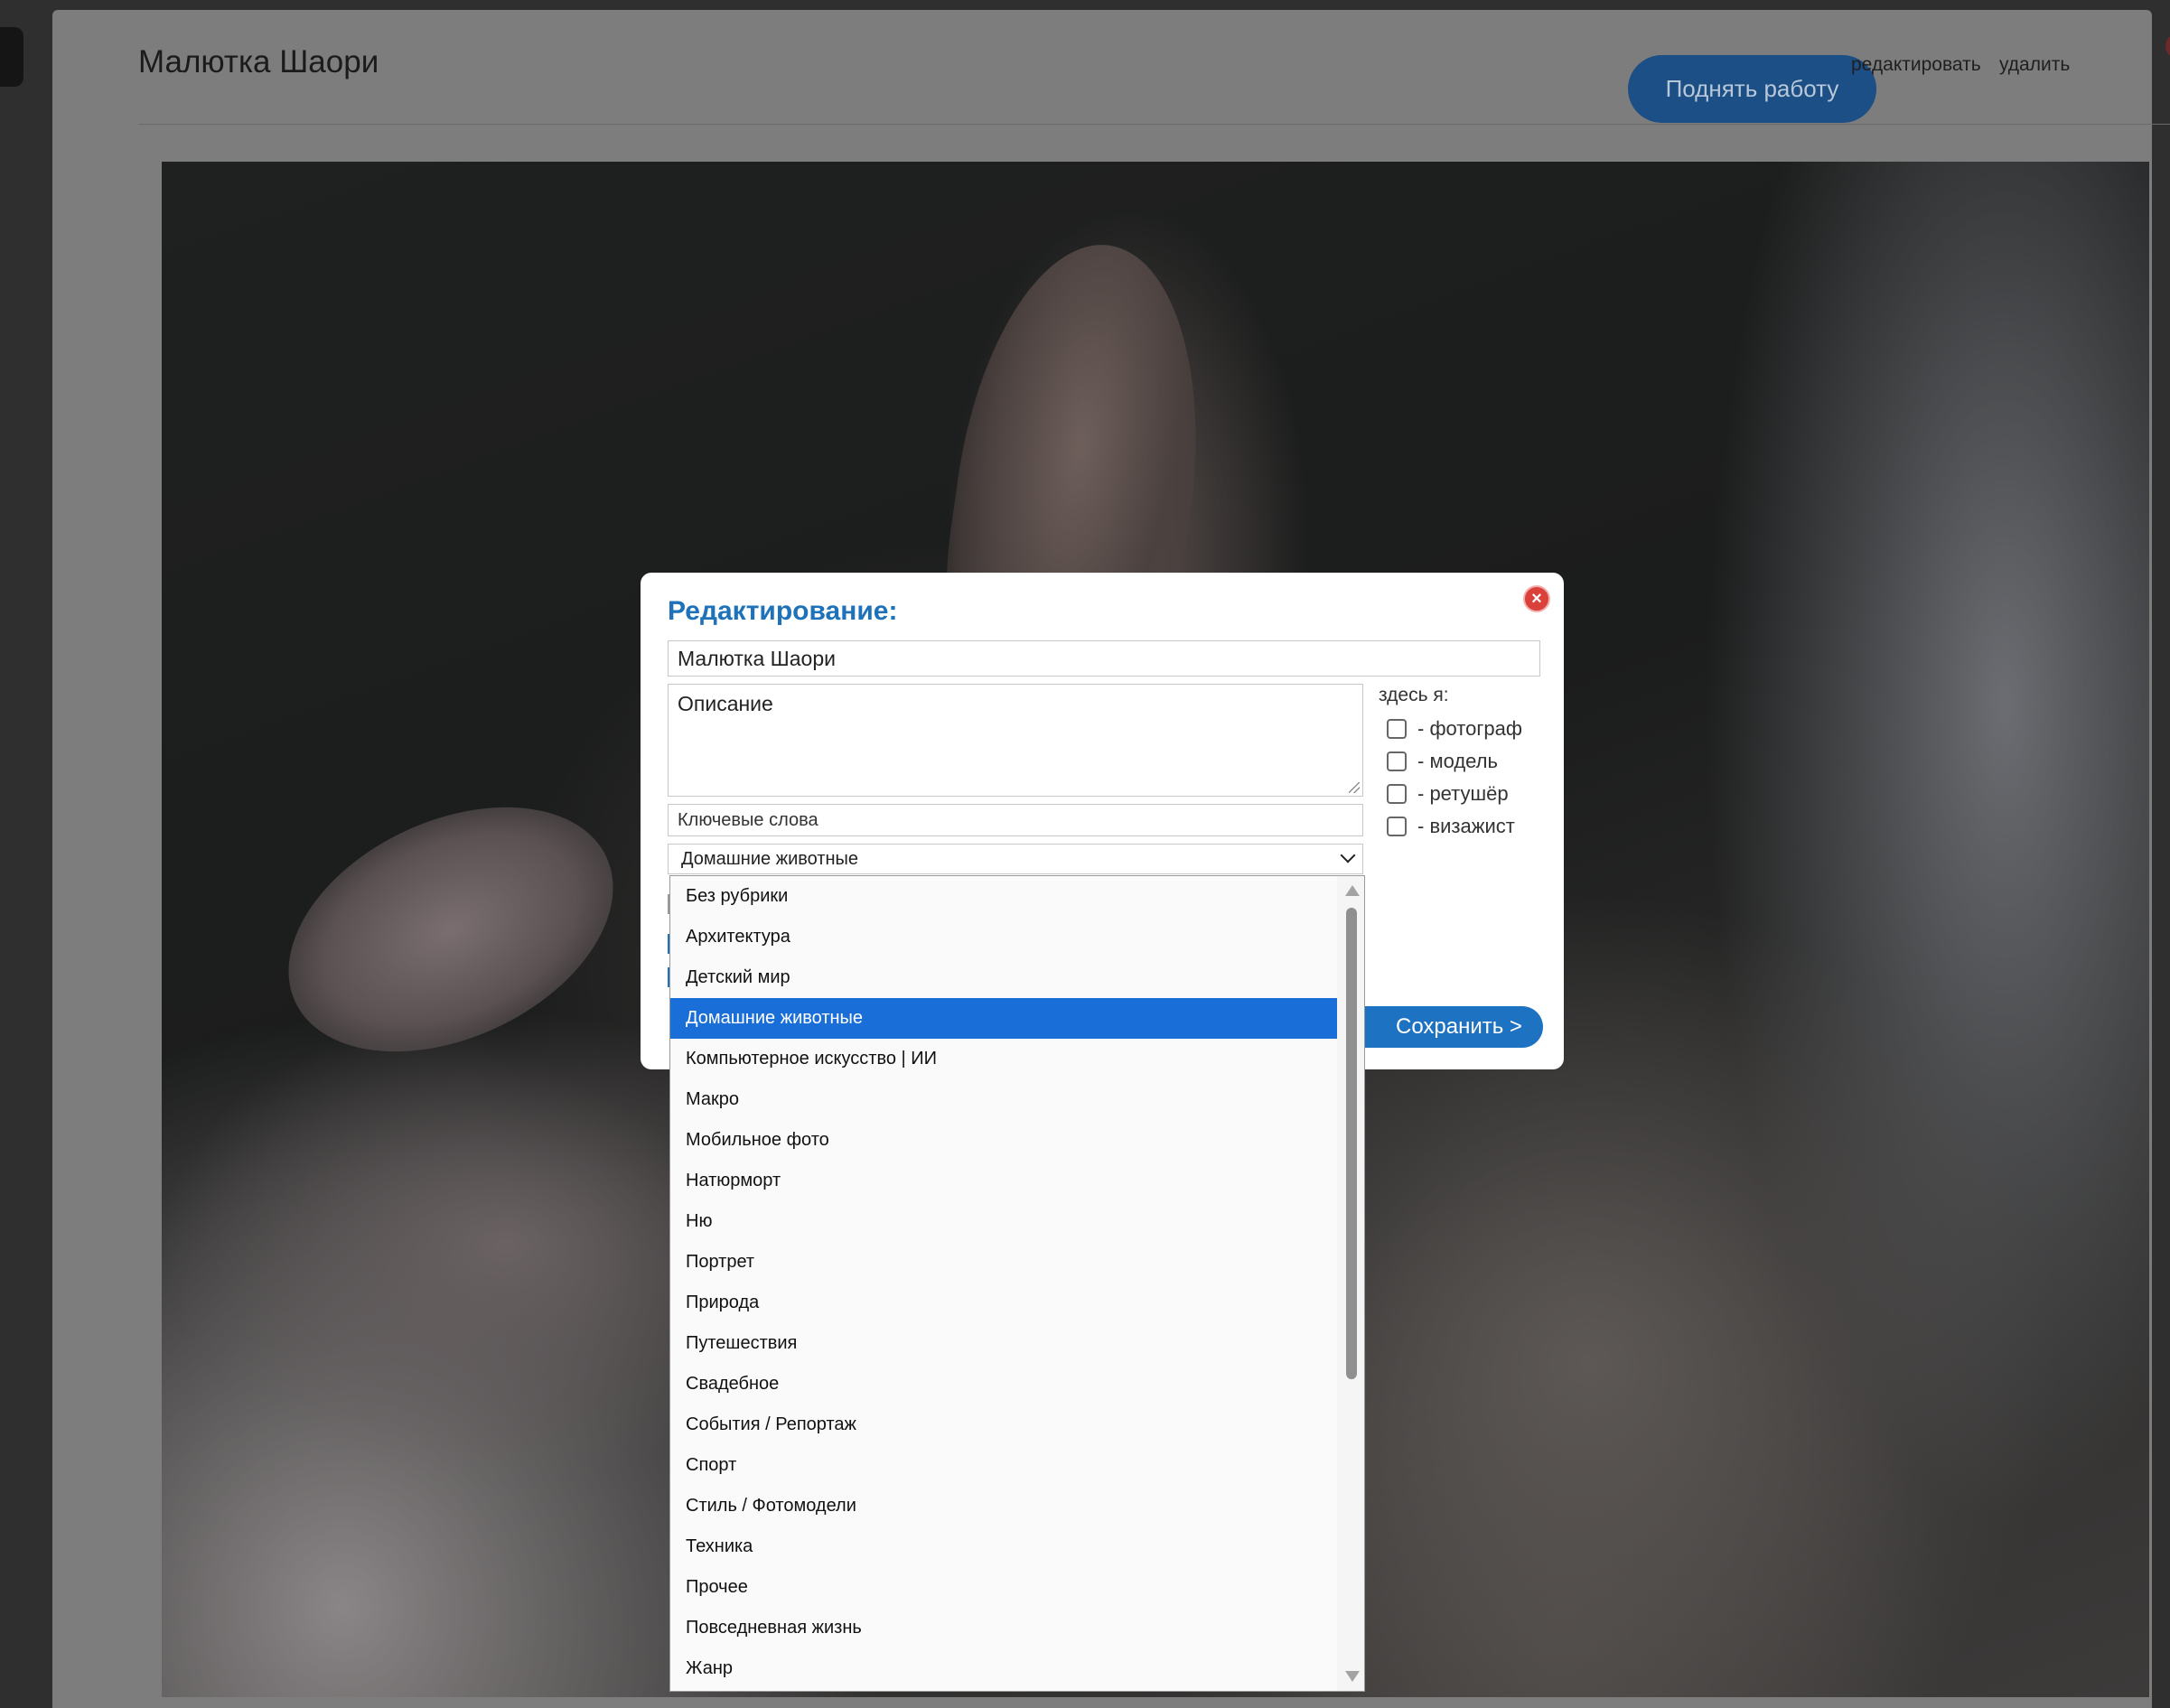 Image resolution: width=2170 pixels, height=1708 pixels. Describe the element at coordinates (1457, 761) in the screenshot. I see `role-label: - модель` at that location.